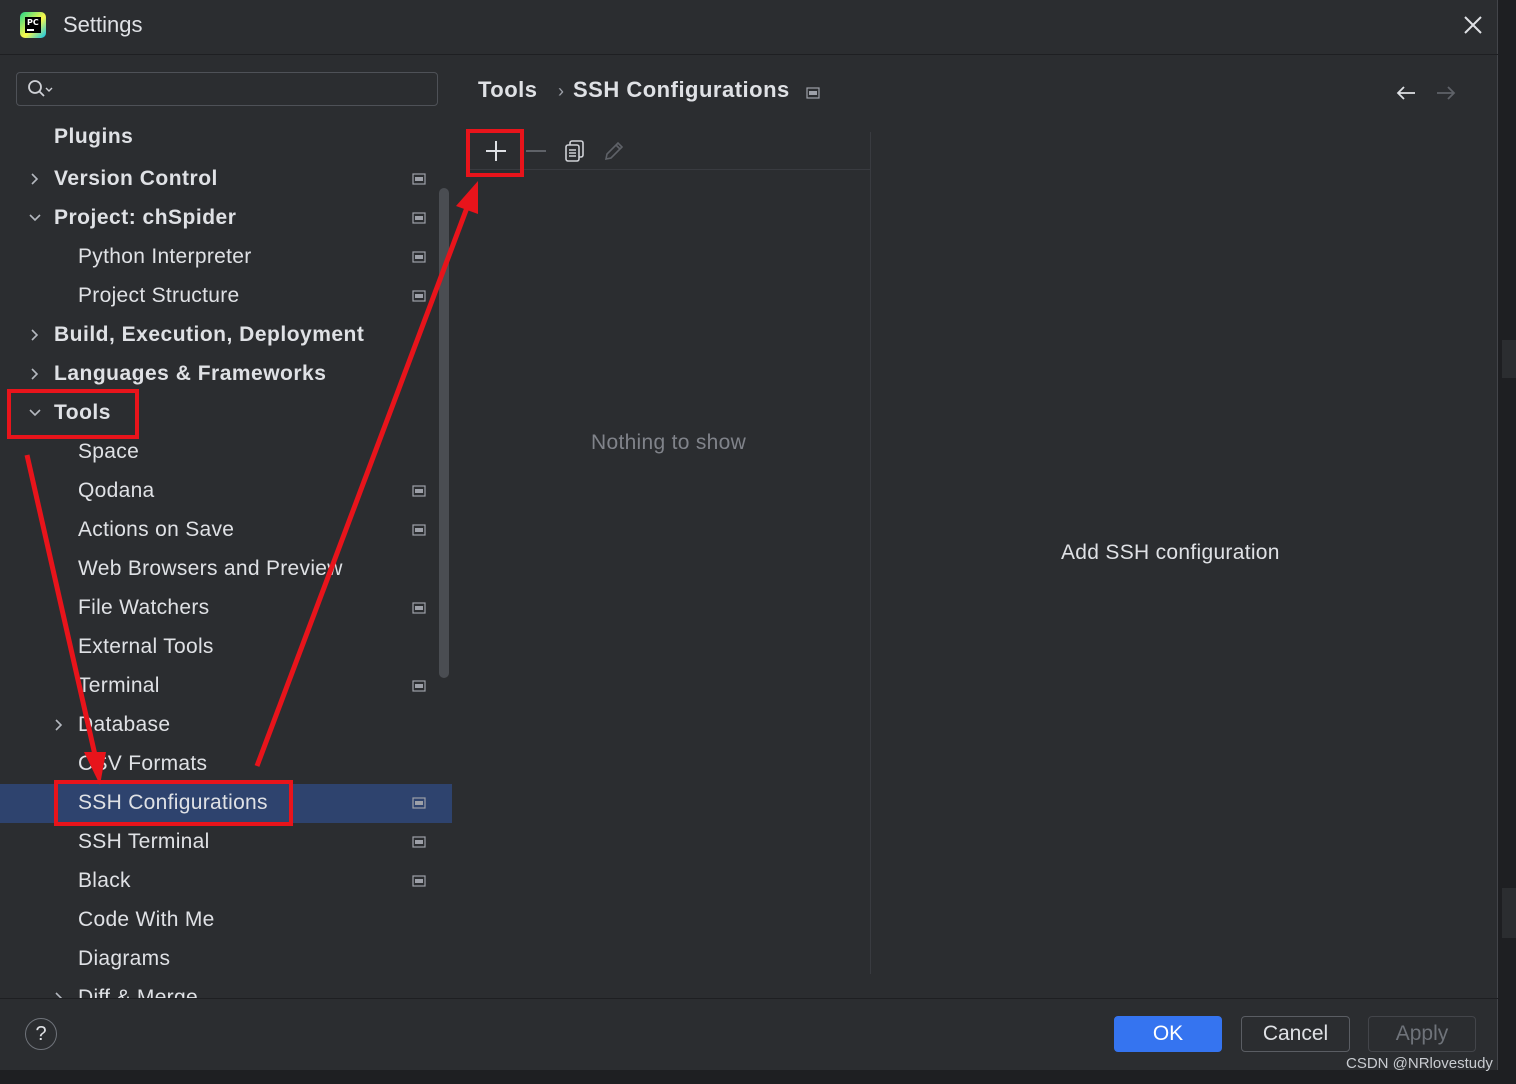 The image size is (1516, 1084). What do you see at coordinates (444, 433) in the screenshot?
I see `tree-scrollbar` at bounding box center [444, 433].